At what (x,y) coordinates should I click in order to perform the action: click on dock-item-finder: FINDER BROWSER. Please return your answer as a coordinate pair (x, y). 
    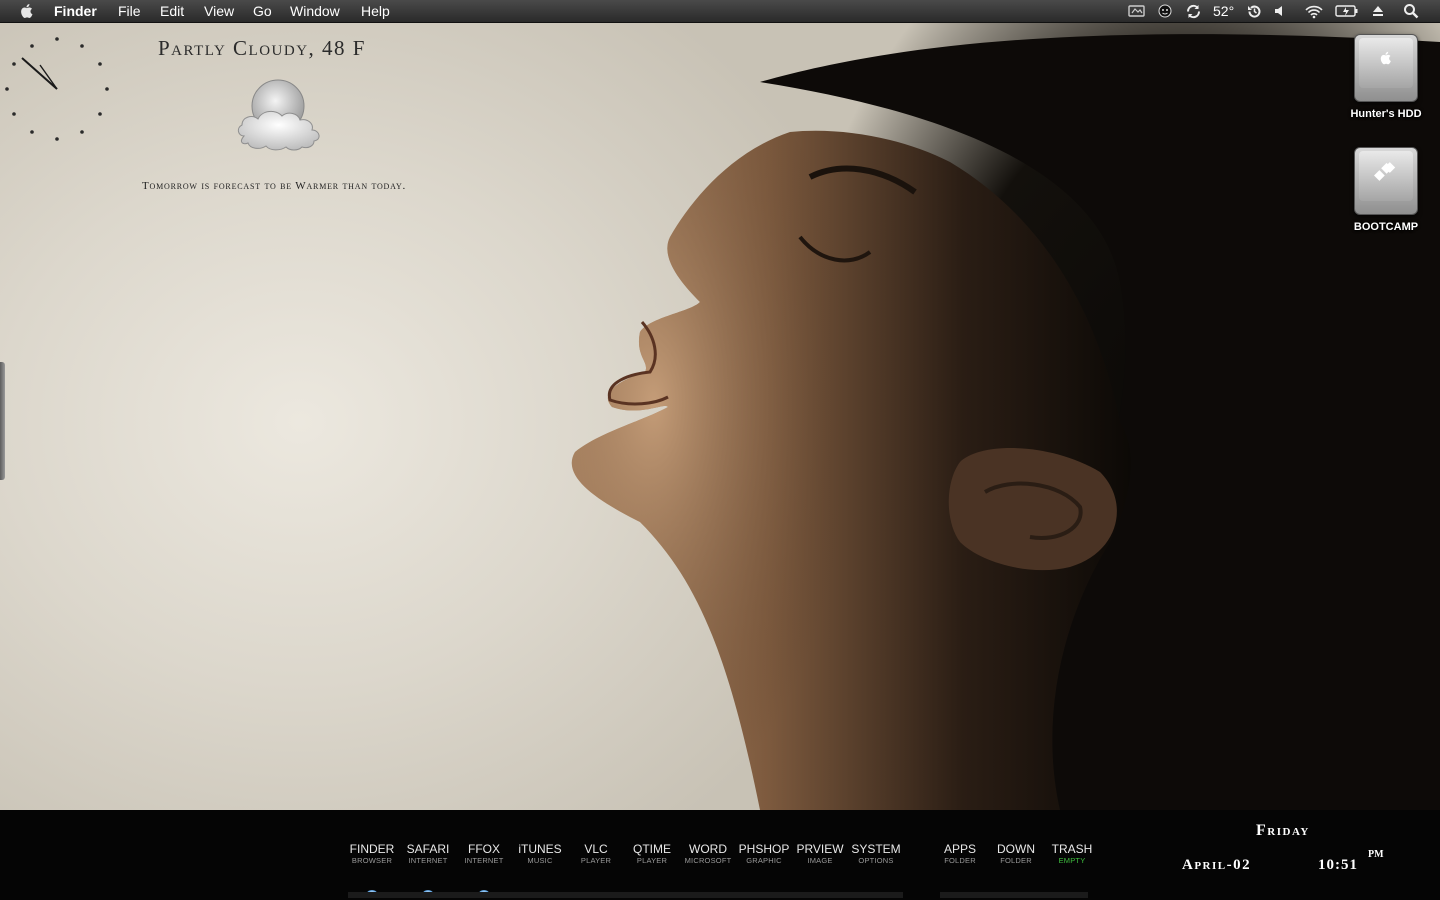
    Looking at the image, I should click on (372, 854).